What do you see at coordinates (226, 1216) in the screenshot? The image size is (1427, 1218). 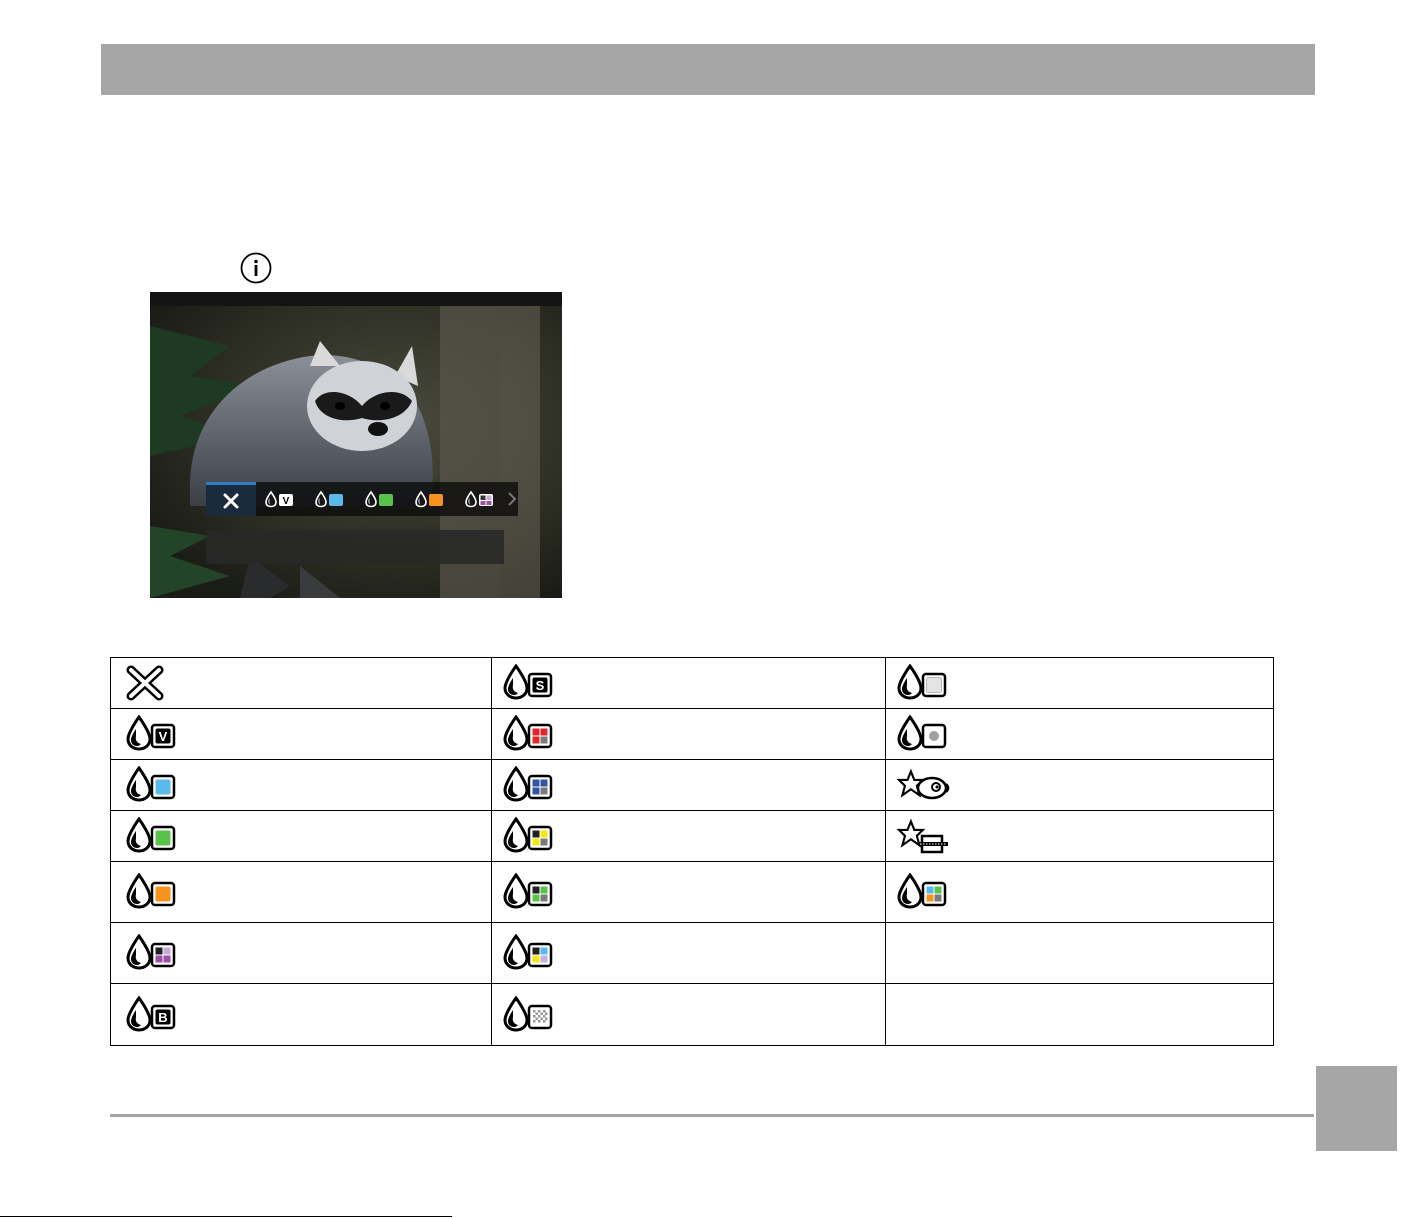 I see `bottom-rule` at bounding box center [226, 1216].